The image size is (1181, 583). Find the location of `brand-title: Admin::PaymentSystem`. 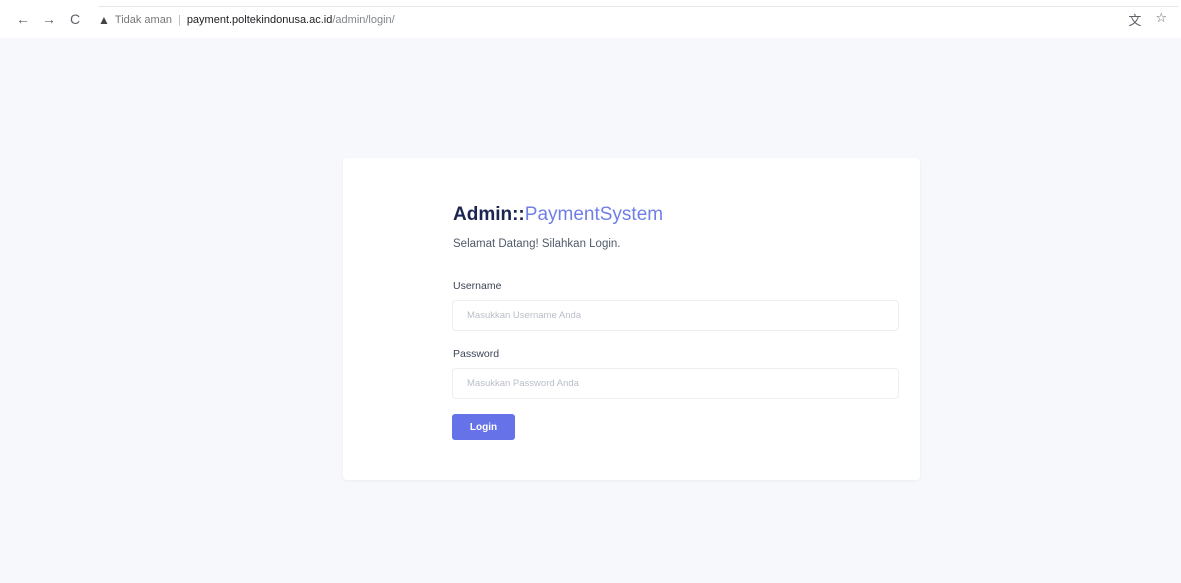

brand-title: Admin::PaymentSystem is located at coordinates (558, 215).